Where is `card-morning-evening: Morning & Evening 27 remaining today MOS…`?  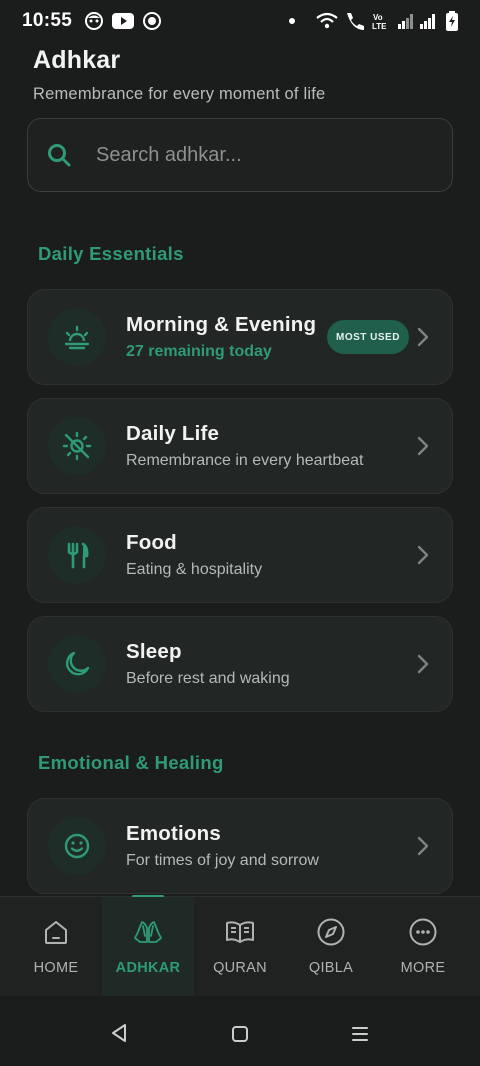
card-morning-evening: Morning & Evening 27 remaining today MOS… is located at coordinates (240, 337).